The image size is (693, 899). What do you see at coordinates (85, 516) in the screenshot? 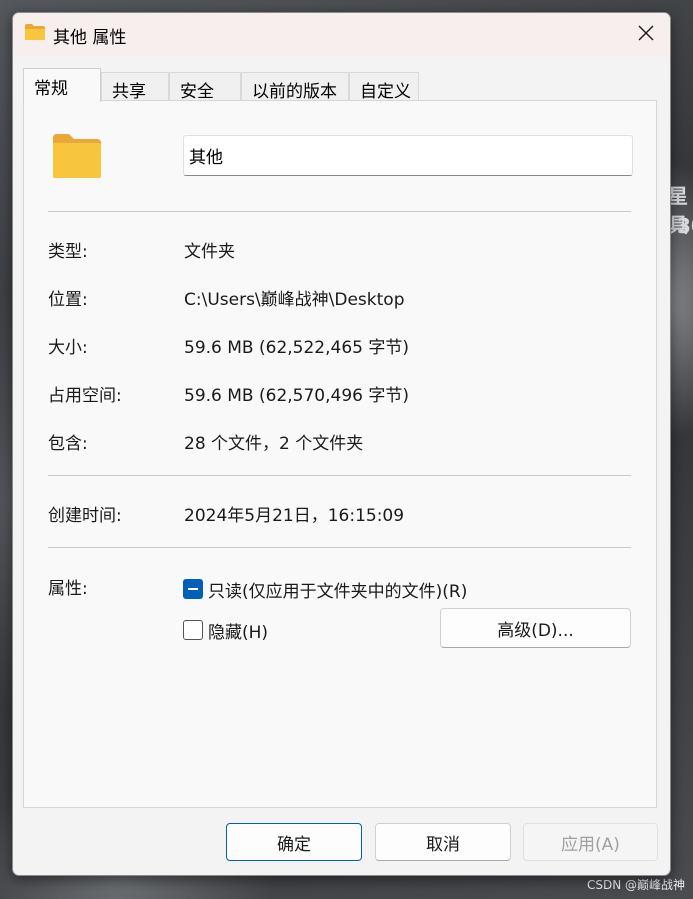
I see `created-label: 创建时间:` at bounding box center [85, 516].